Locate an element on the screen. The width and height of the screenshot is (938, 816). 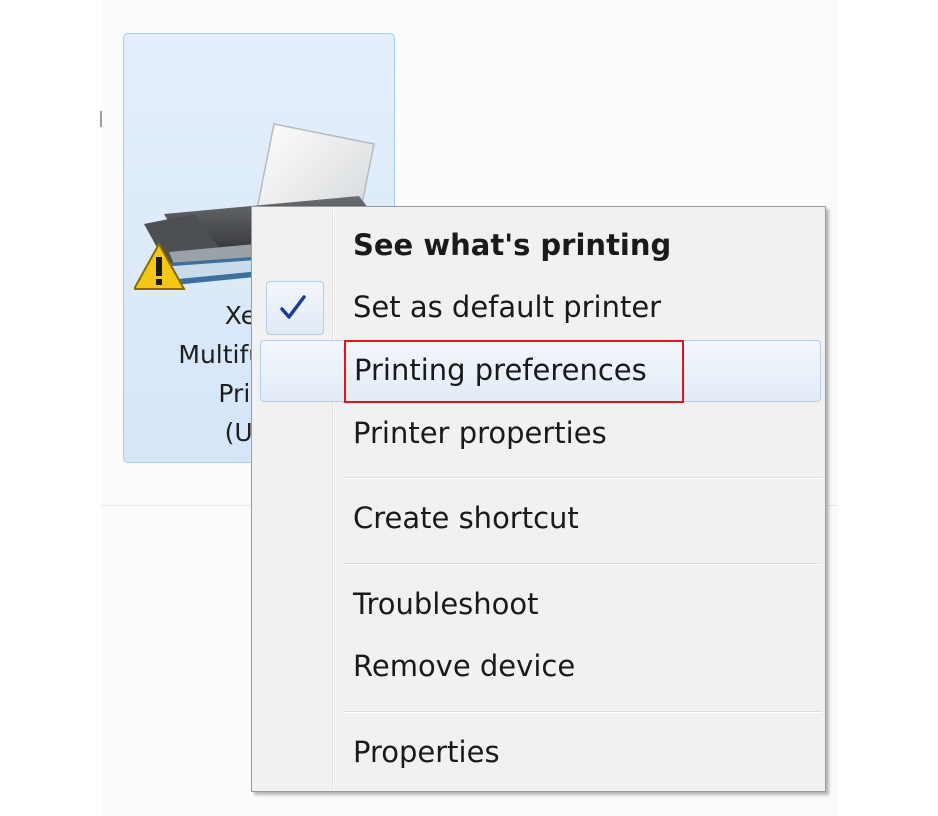
menu-item-create-shortcut: Create shortcut is located at coordinates (538, 519).